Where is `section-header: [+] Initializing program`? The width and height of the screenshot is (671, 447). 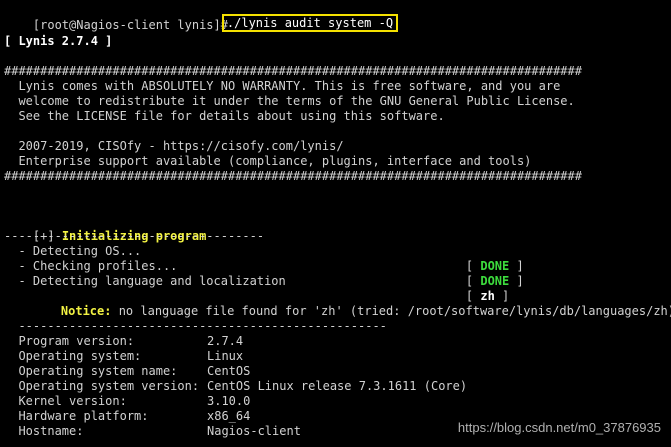 section-header: [+] Initializing program is located at coordinates (105, 228).